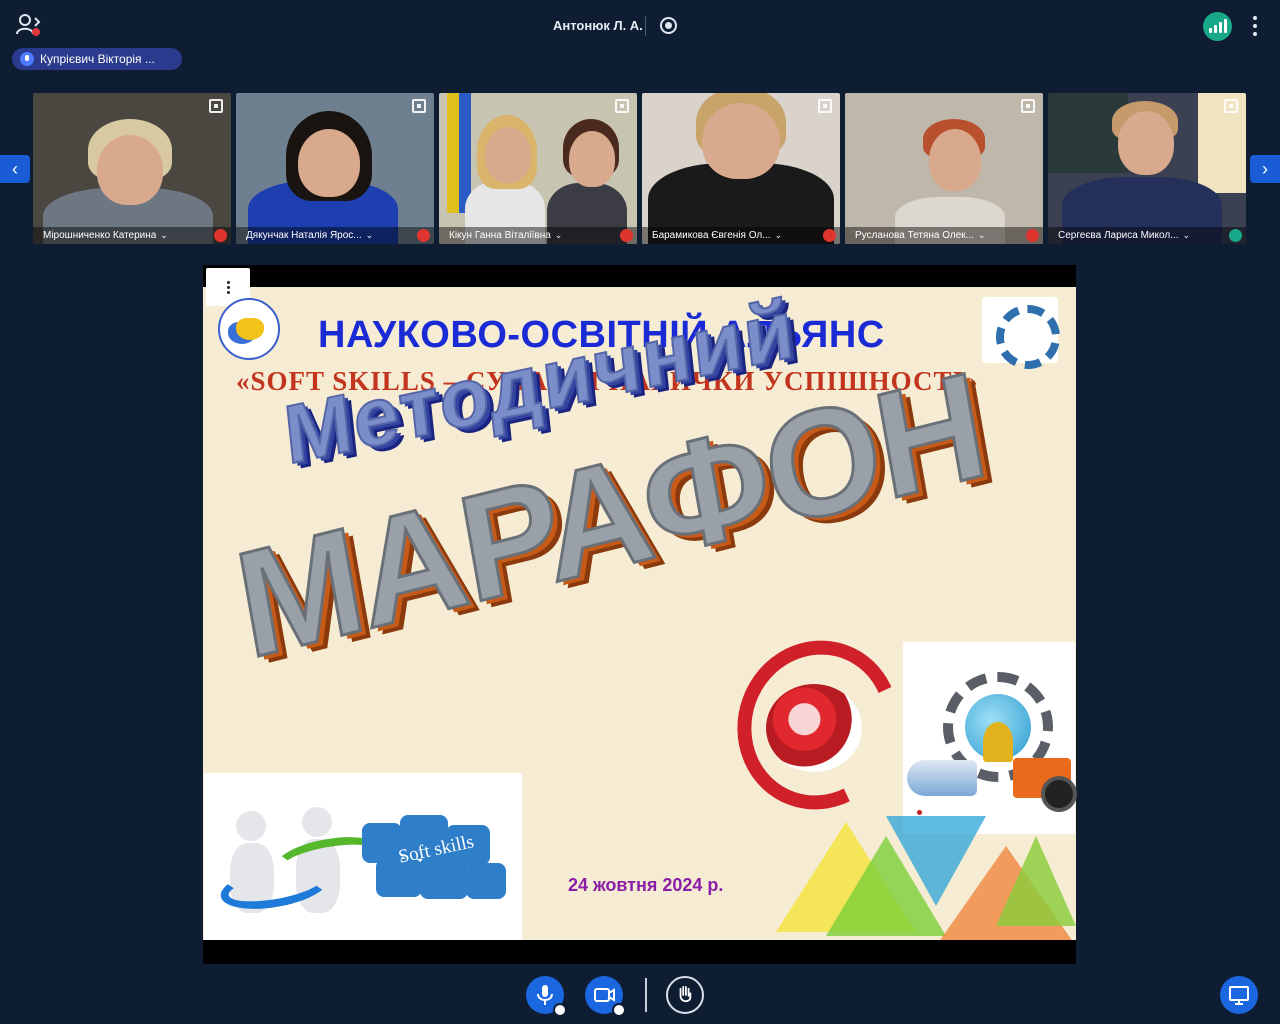 The image size is (1280, 1024). What do you see at coordinates (132, 168) in the screenshot?
I see `participant-tile: Мірошниченко Катерина ⌄` at bounding box center [132, 168].